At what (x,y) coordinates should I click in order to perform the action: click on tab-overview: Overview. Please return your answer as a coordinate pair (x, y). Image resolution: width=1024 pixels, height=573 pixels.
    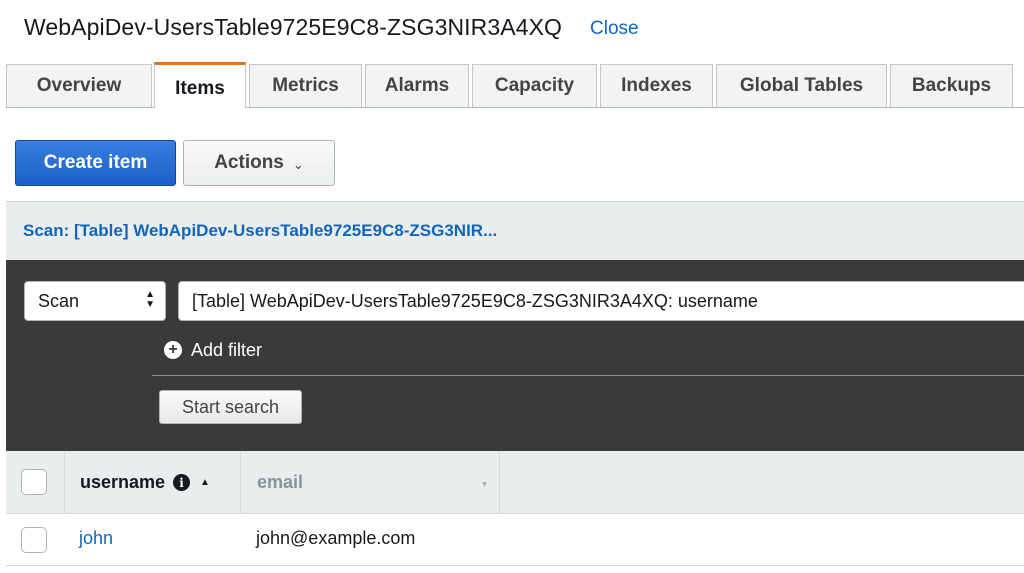
    Looking at the image, I should click on (79, 85).